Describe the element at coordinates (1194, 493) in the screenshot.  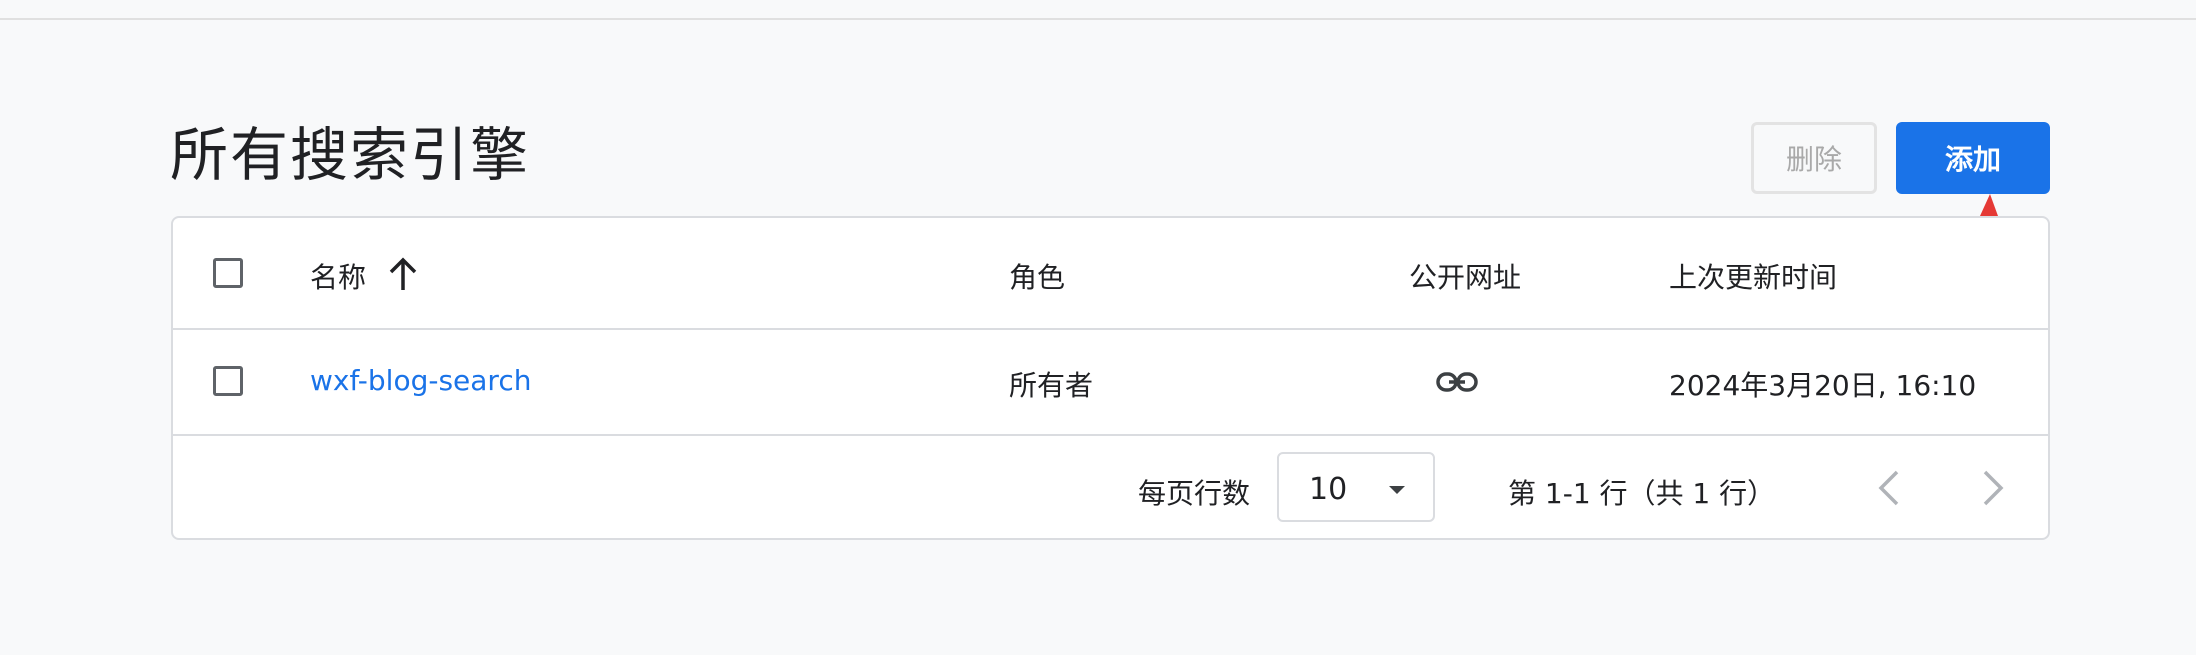
I see `rows-per-page-label: 每页行数` at that location.